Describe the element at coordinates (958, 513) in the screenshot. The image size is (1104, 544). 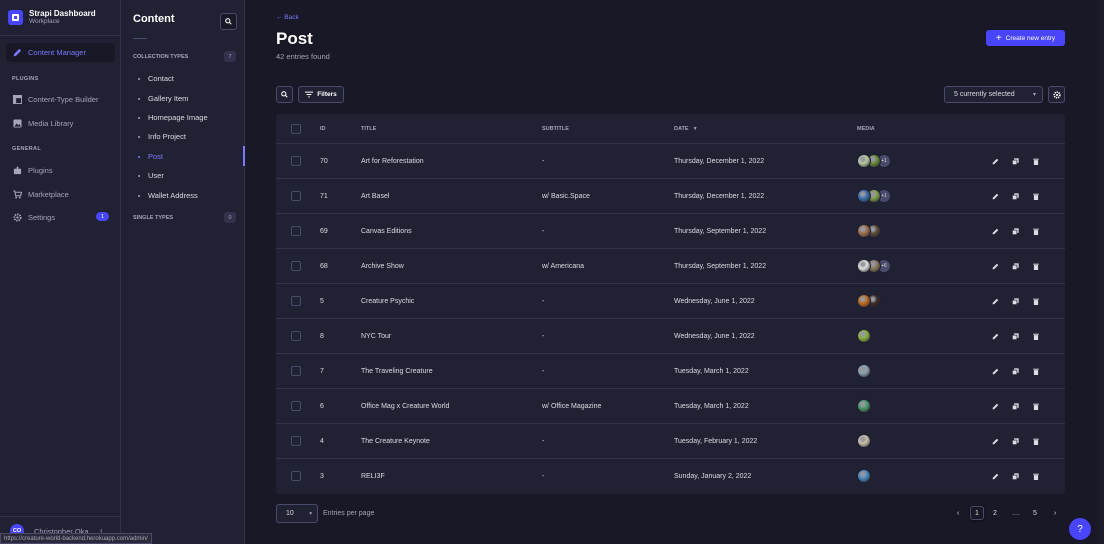
I see `prev-page-button: ‹` at that location.